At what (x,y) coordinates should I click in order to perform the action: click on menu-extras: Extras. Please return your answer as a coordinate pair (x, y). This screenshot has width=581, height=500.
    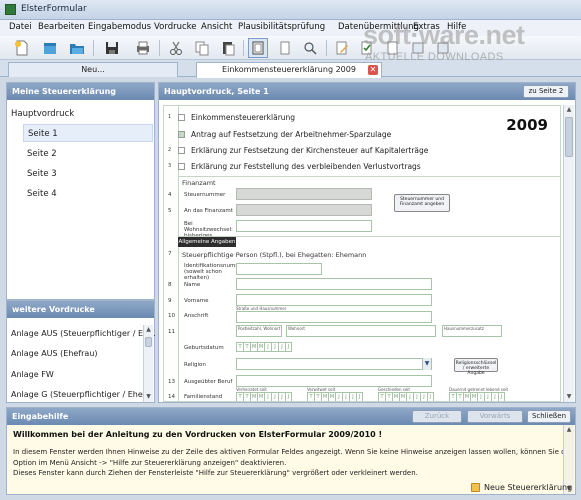
    Looking at the image, I should click on (426, 27).